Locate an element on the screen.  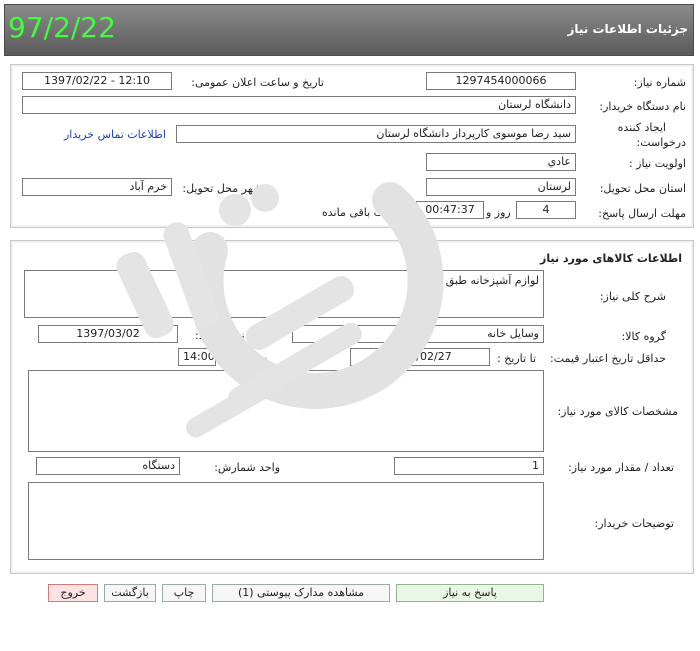
view-attachments-button: مشاهده مدارک پیوستی (1) is located at coordinates (301, 593).